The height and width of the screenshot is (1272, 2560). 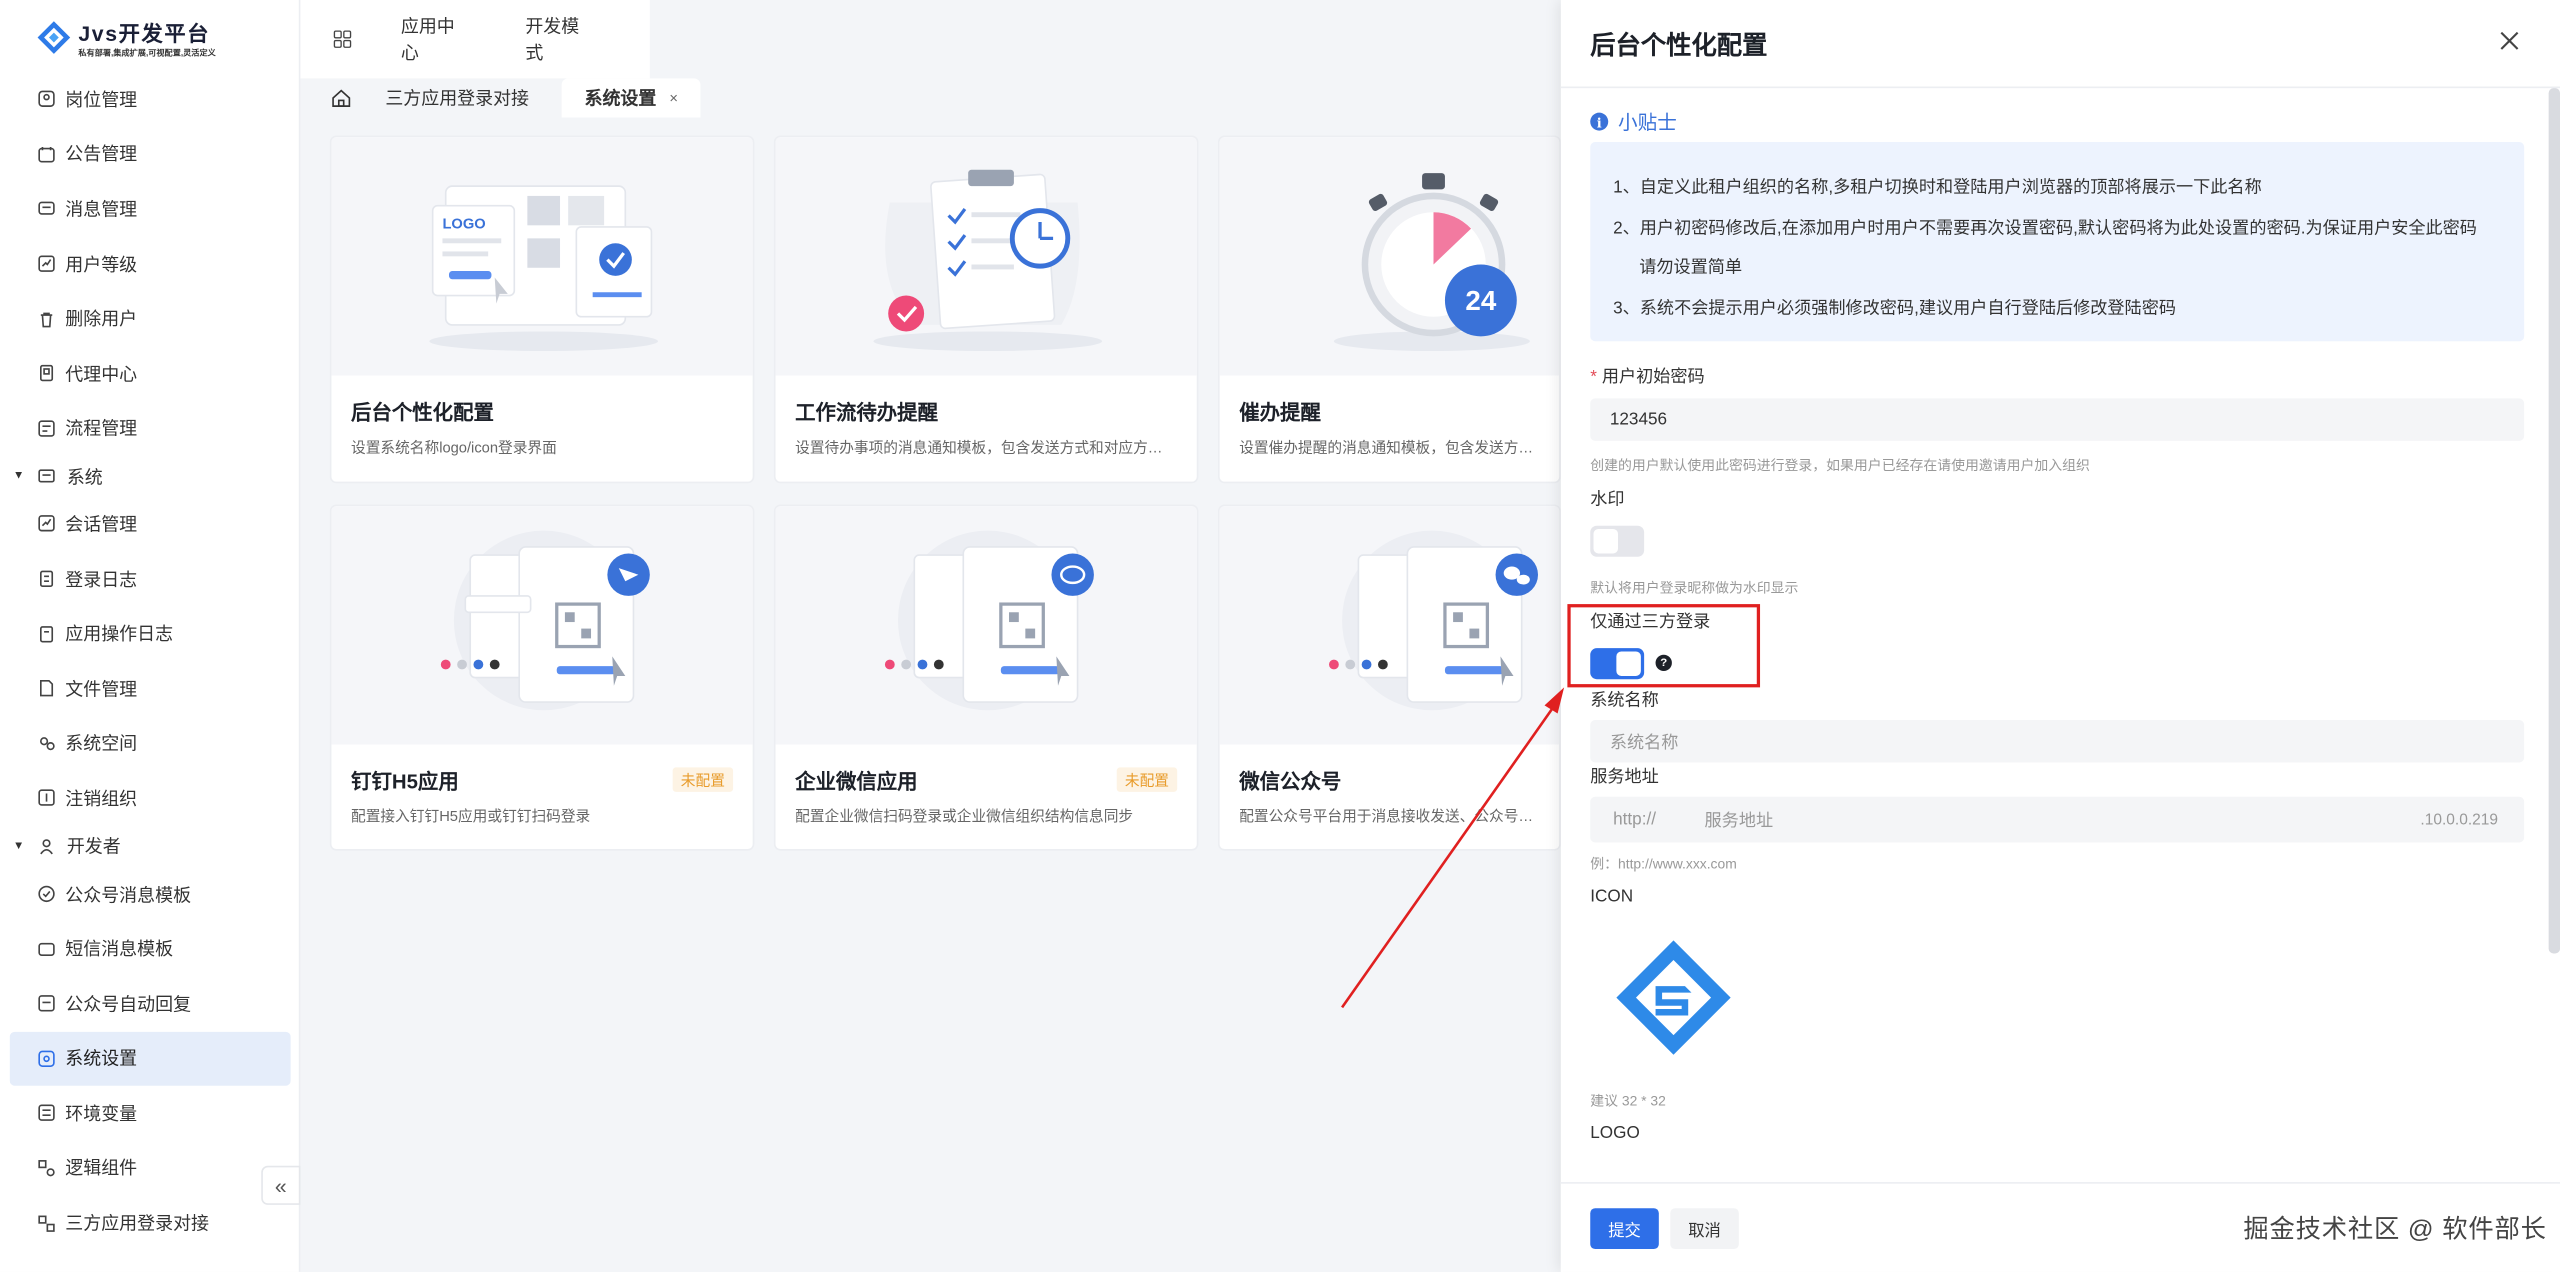 I want to click on tab-system-settings: 系统设置 ×, so click(x=631, y=98).